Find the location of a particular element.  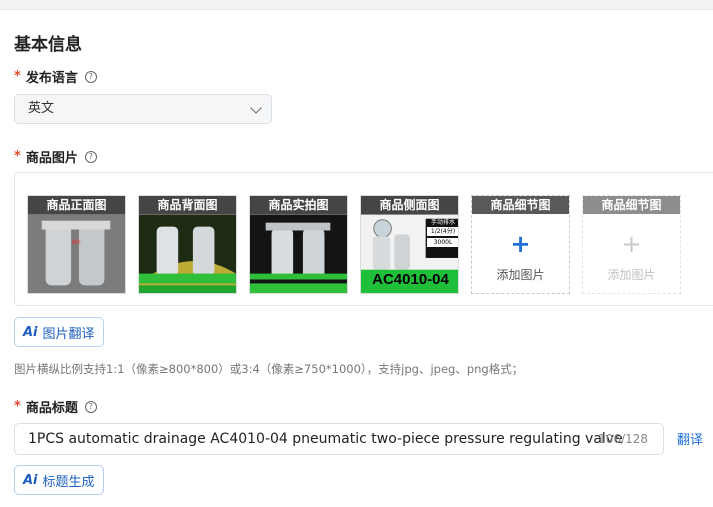

image-slot-detail-disabled: 商品细节图 + 添加图片 is located at coordinates (631, 244).